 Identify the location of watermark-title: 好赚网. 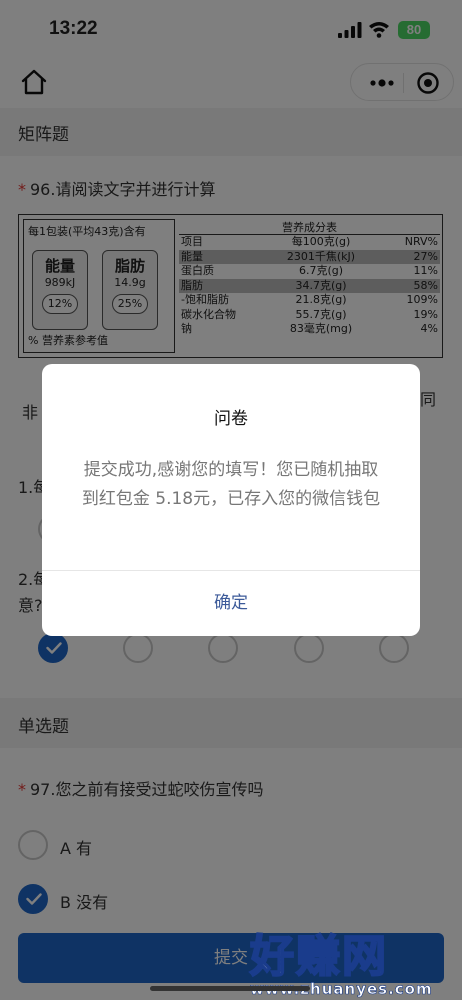
(318, 956).